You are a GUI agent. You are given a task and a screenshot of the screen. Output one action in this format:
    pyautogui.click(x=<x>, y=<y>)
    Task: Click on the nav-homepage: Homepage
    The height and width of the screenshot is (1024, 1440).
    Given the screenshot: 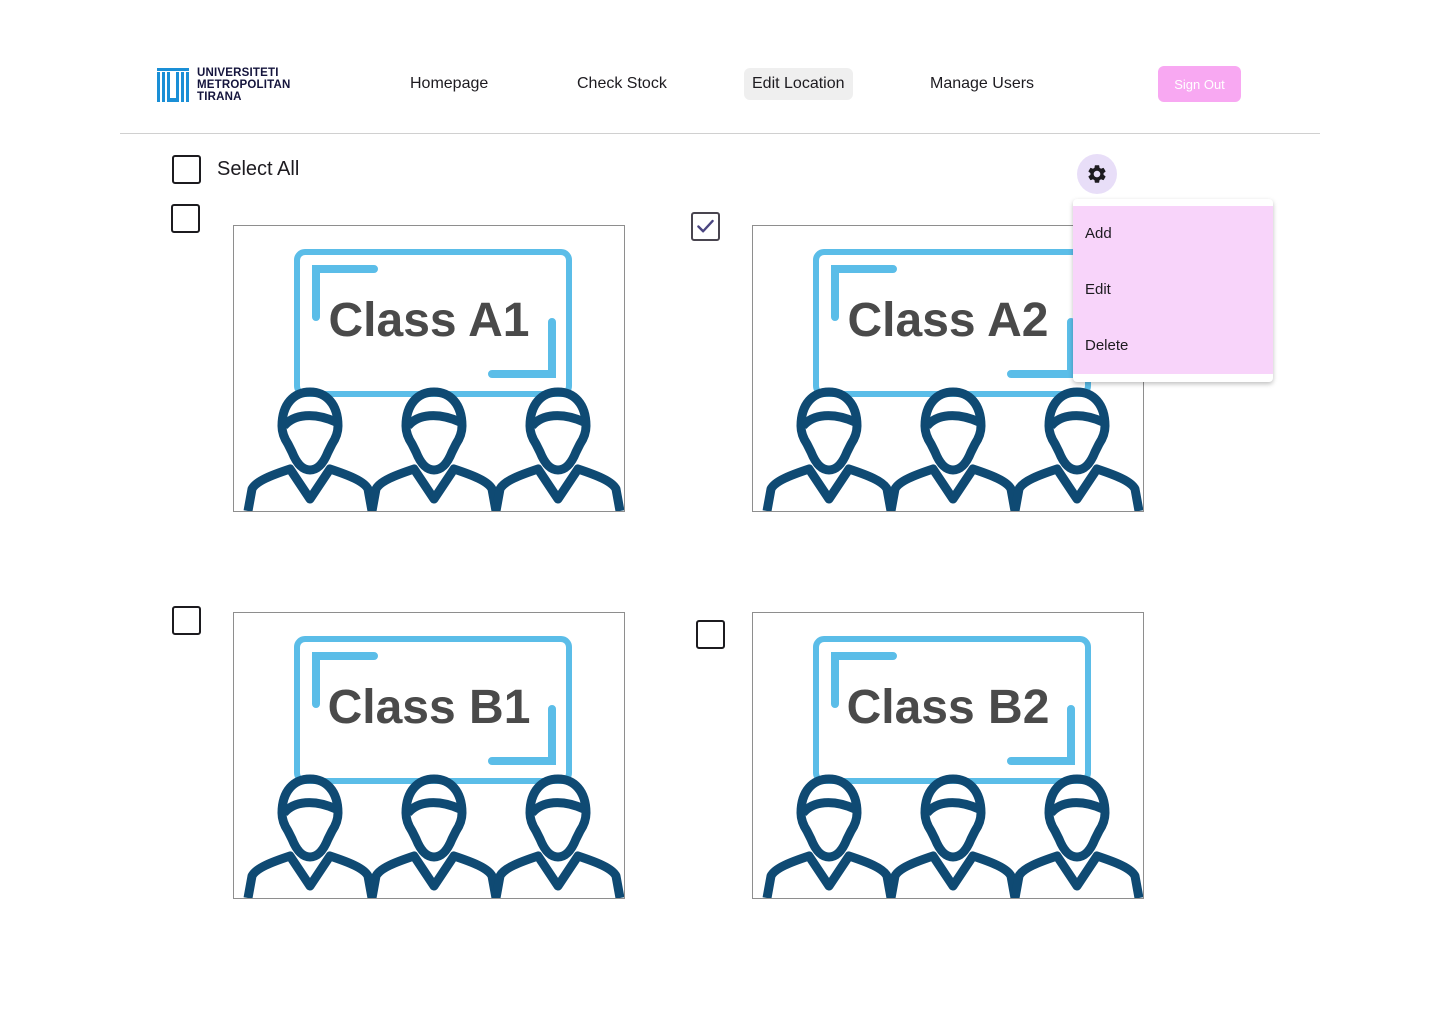 What is the action you would take?
    pyautogui.click(x=449, y=84)
    